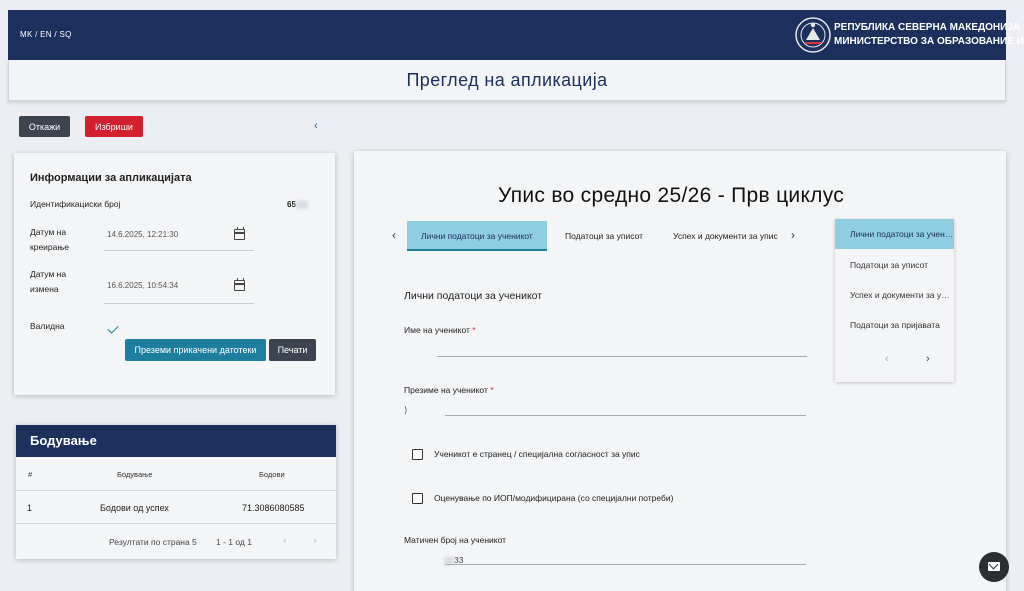  What do you see at coordinates (75, 204) in the screenshot?
I see `id-label: Идентификациски број` at bounding box center [75, 204].